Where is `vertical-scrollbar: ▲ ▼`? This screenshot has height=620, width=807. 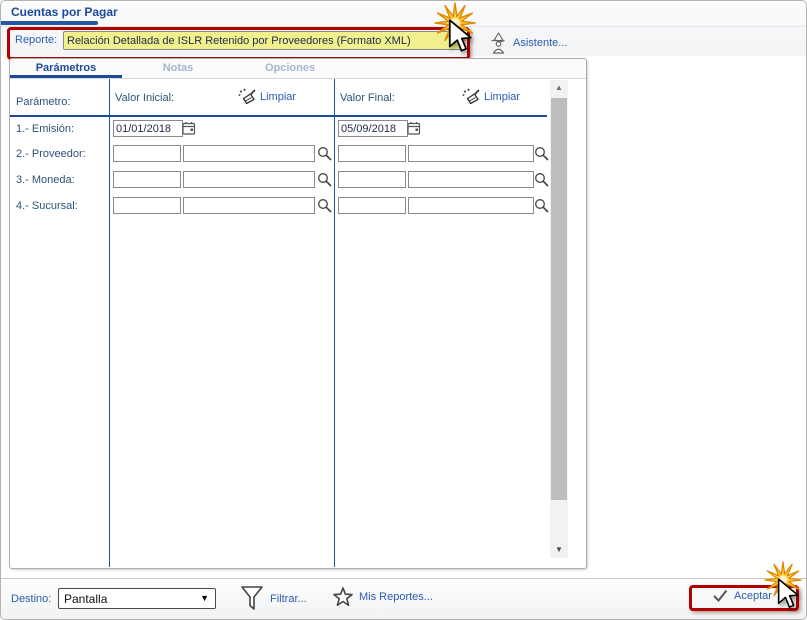
vertical-scrollbar: ▲ ▼ is located at coordinates (559, 319).